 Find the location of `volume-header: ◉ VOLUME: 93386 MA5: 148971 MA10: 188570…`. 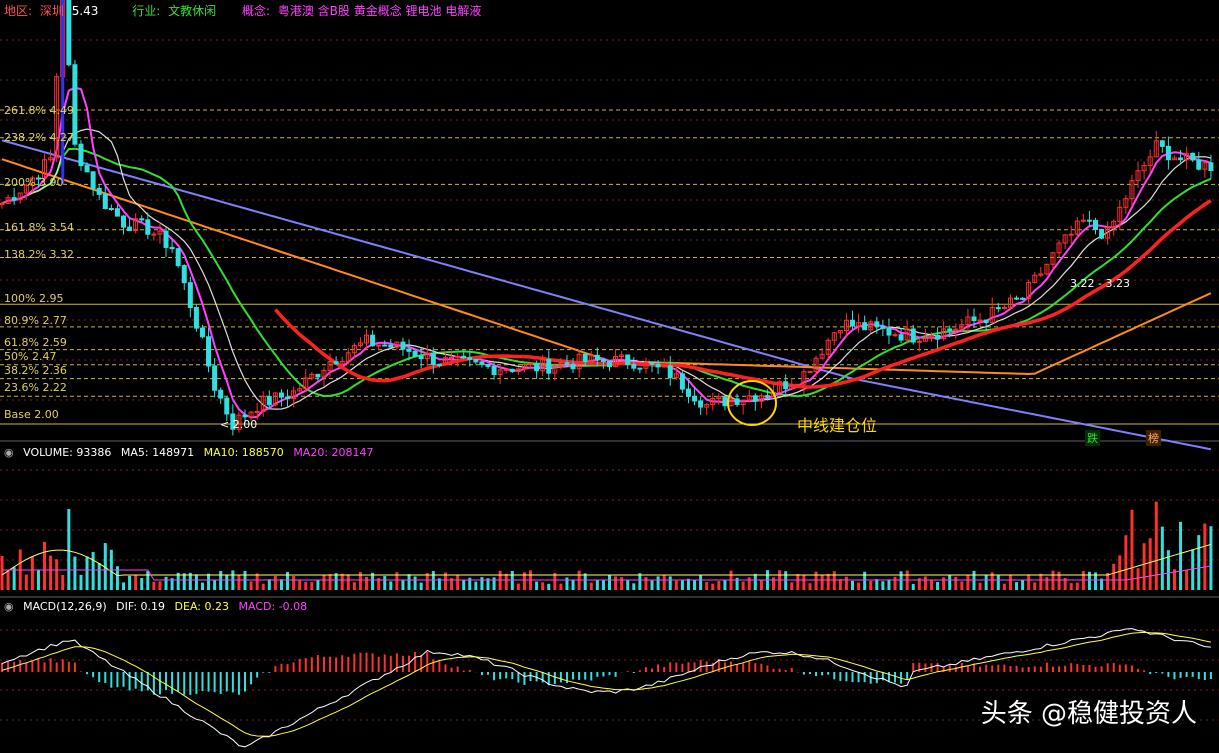

volume-header: ◉ VOLUME: 93386 MA5: 148971 MA10: 188570… is located at coordinates (192, 452).